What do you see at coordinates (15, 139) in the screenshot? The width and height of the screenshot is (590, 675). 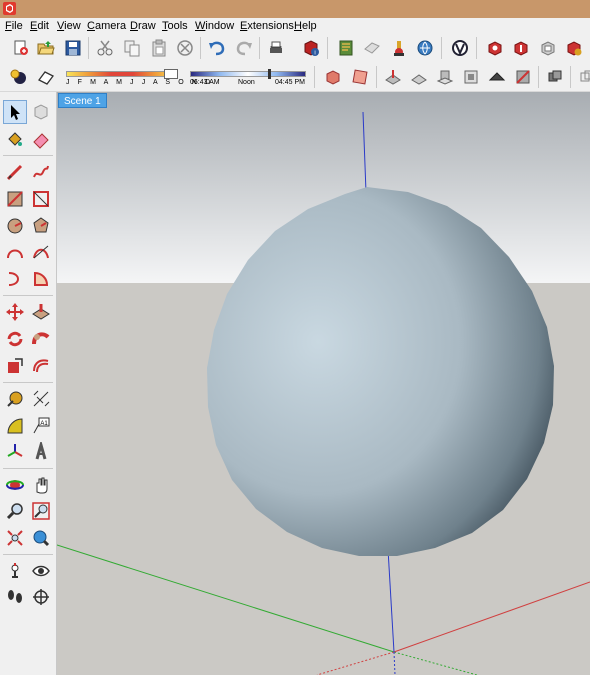 I see `paint-bucket-icon` at bounding box center [15, 139].